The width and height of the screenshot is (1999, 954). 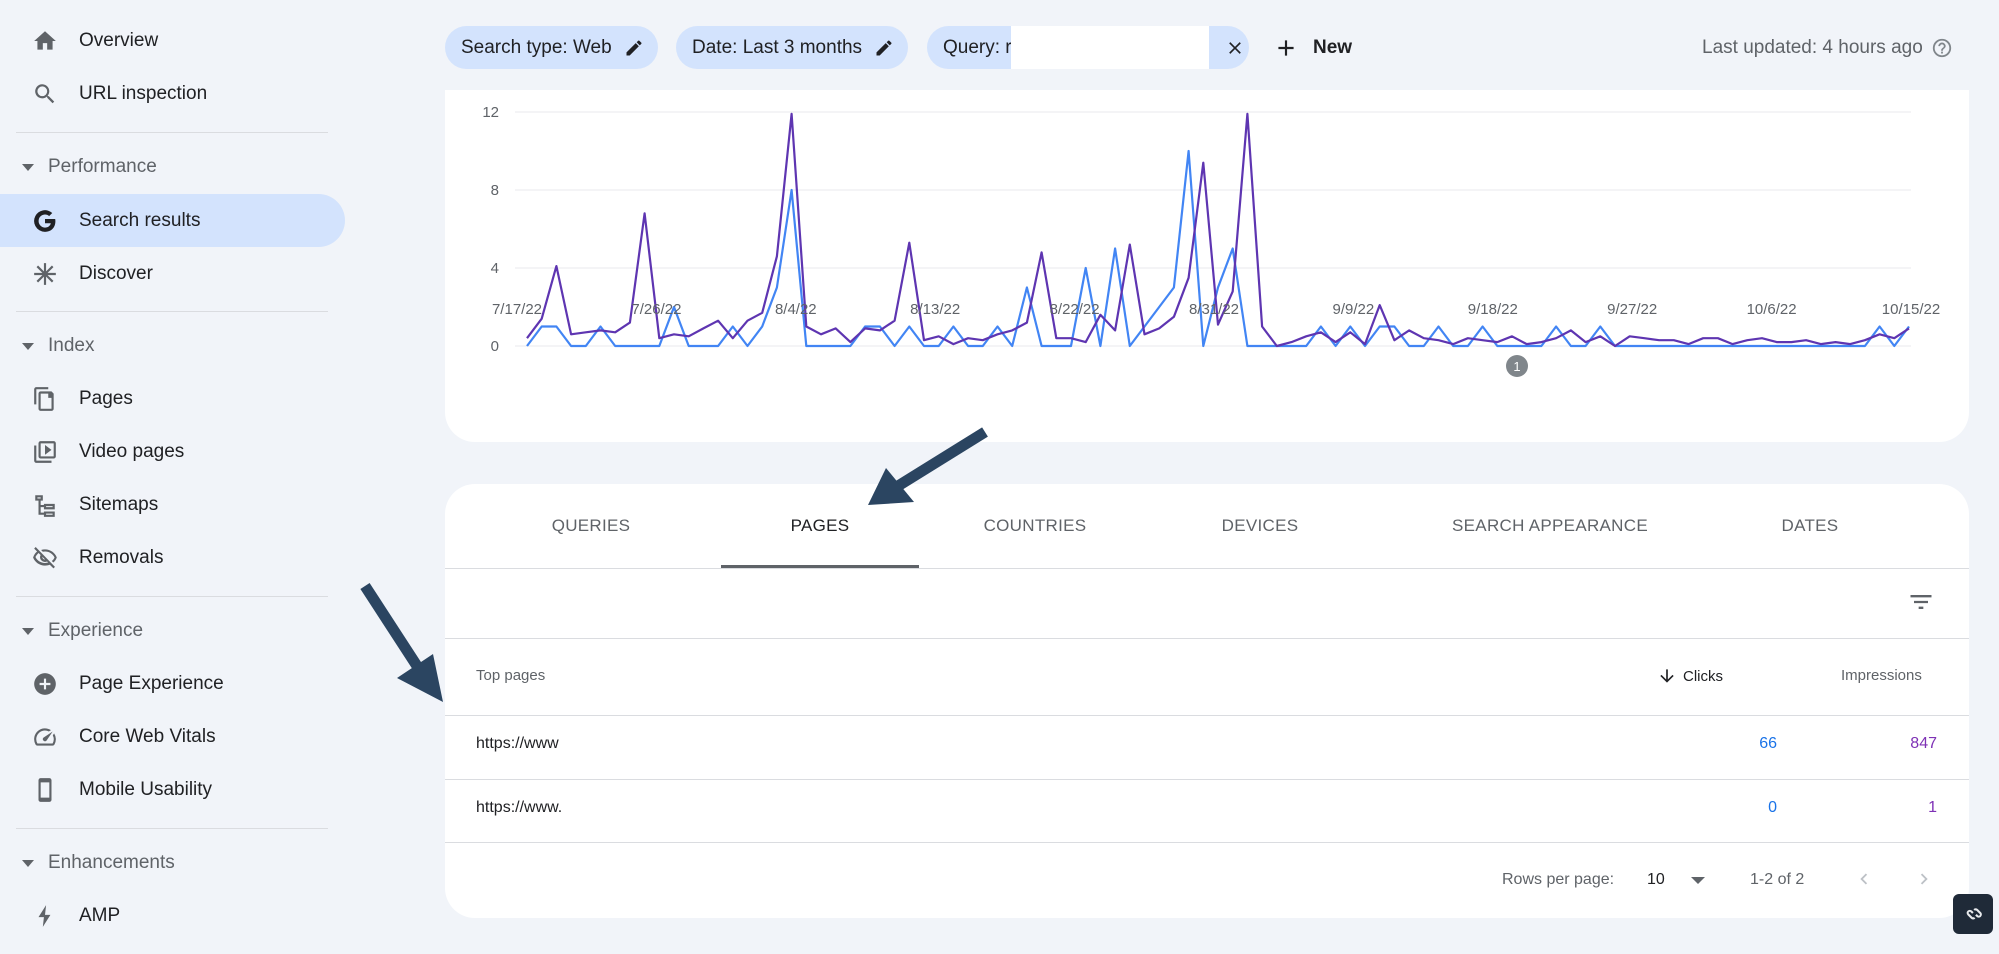 What do you see at coordinates (106, 398) in the screenshot?
I see `sidebar-item-label: Pages` at bounding box center [106, 398].